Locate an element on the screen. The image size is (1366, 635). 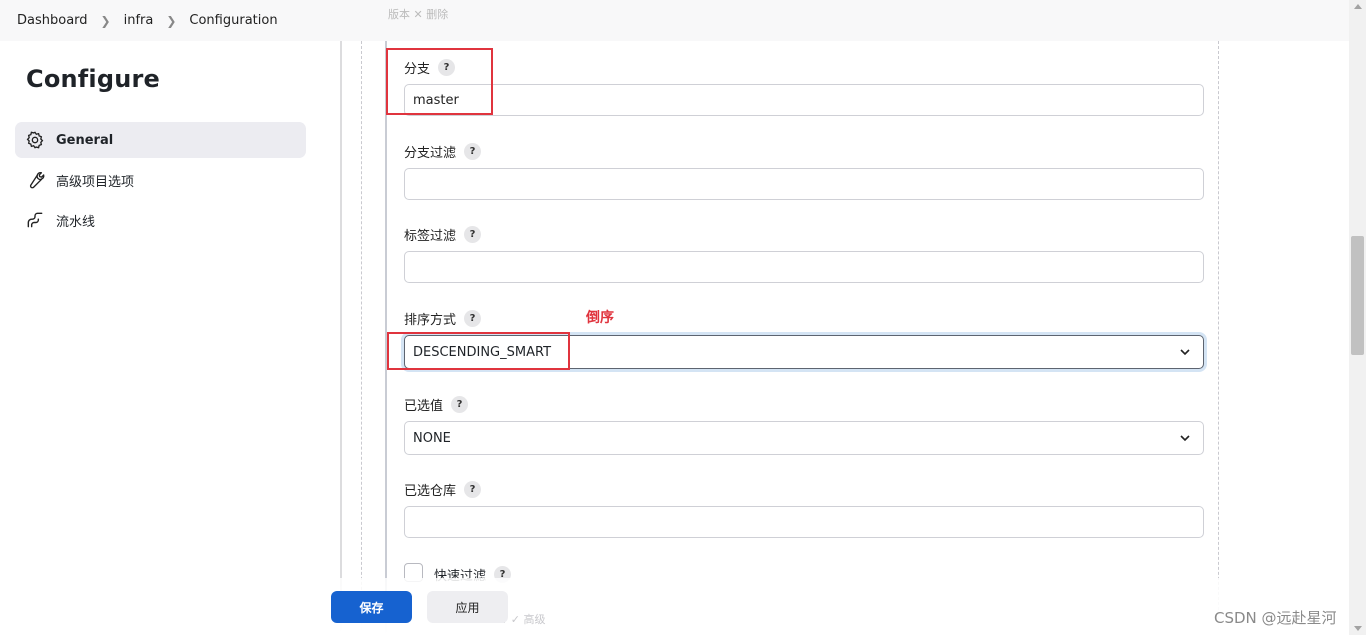
branch-label: 分支 ? is located at coordinates (430, 67).